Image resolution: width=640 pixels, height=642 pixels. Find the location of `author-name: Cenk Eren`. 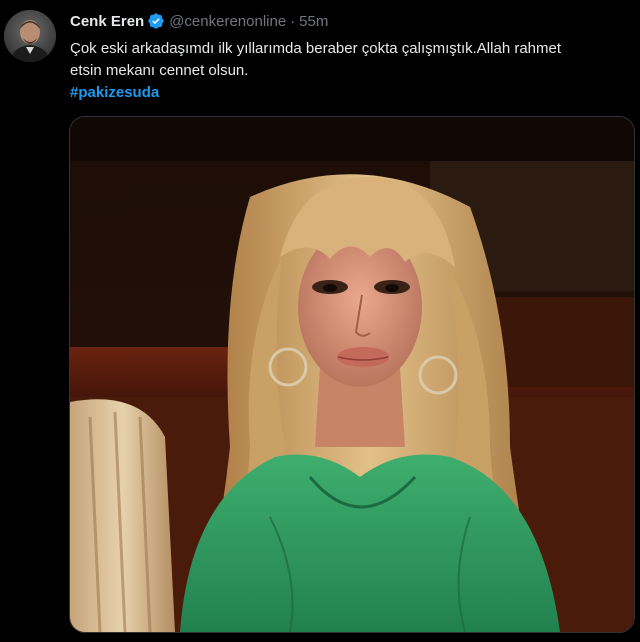

author-name: Cenk Eren is located at coordinates (107, 21).